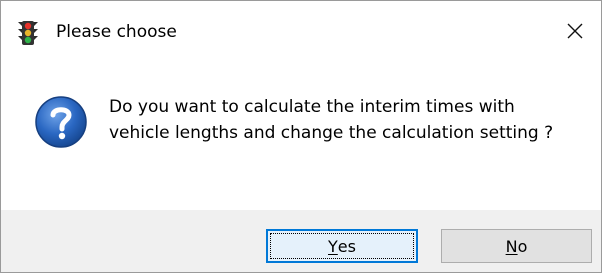 Image resolution: width=602 pixels, height=273 pixels. I want to click on yes-label-rest: es, so click(346, 246).